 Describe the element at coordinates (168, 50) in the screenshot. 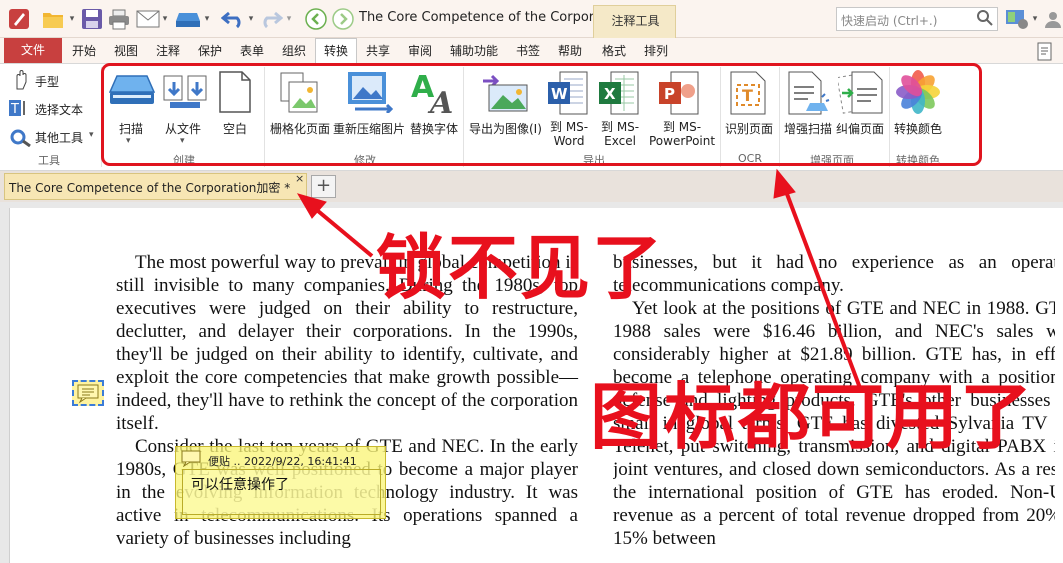

I see `tab-comment: 注释` at that location.